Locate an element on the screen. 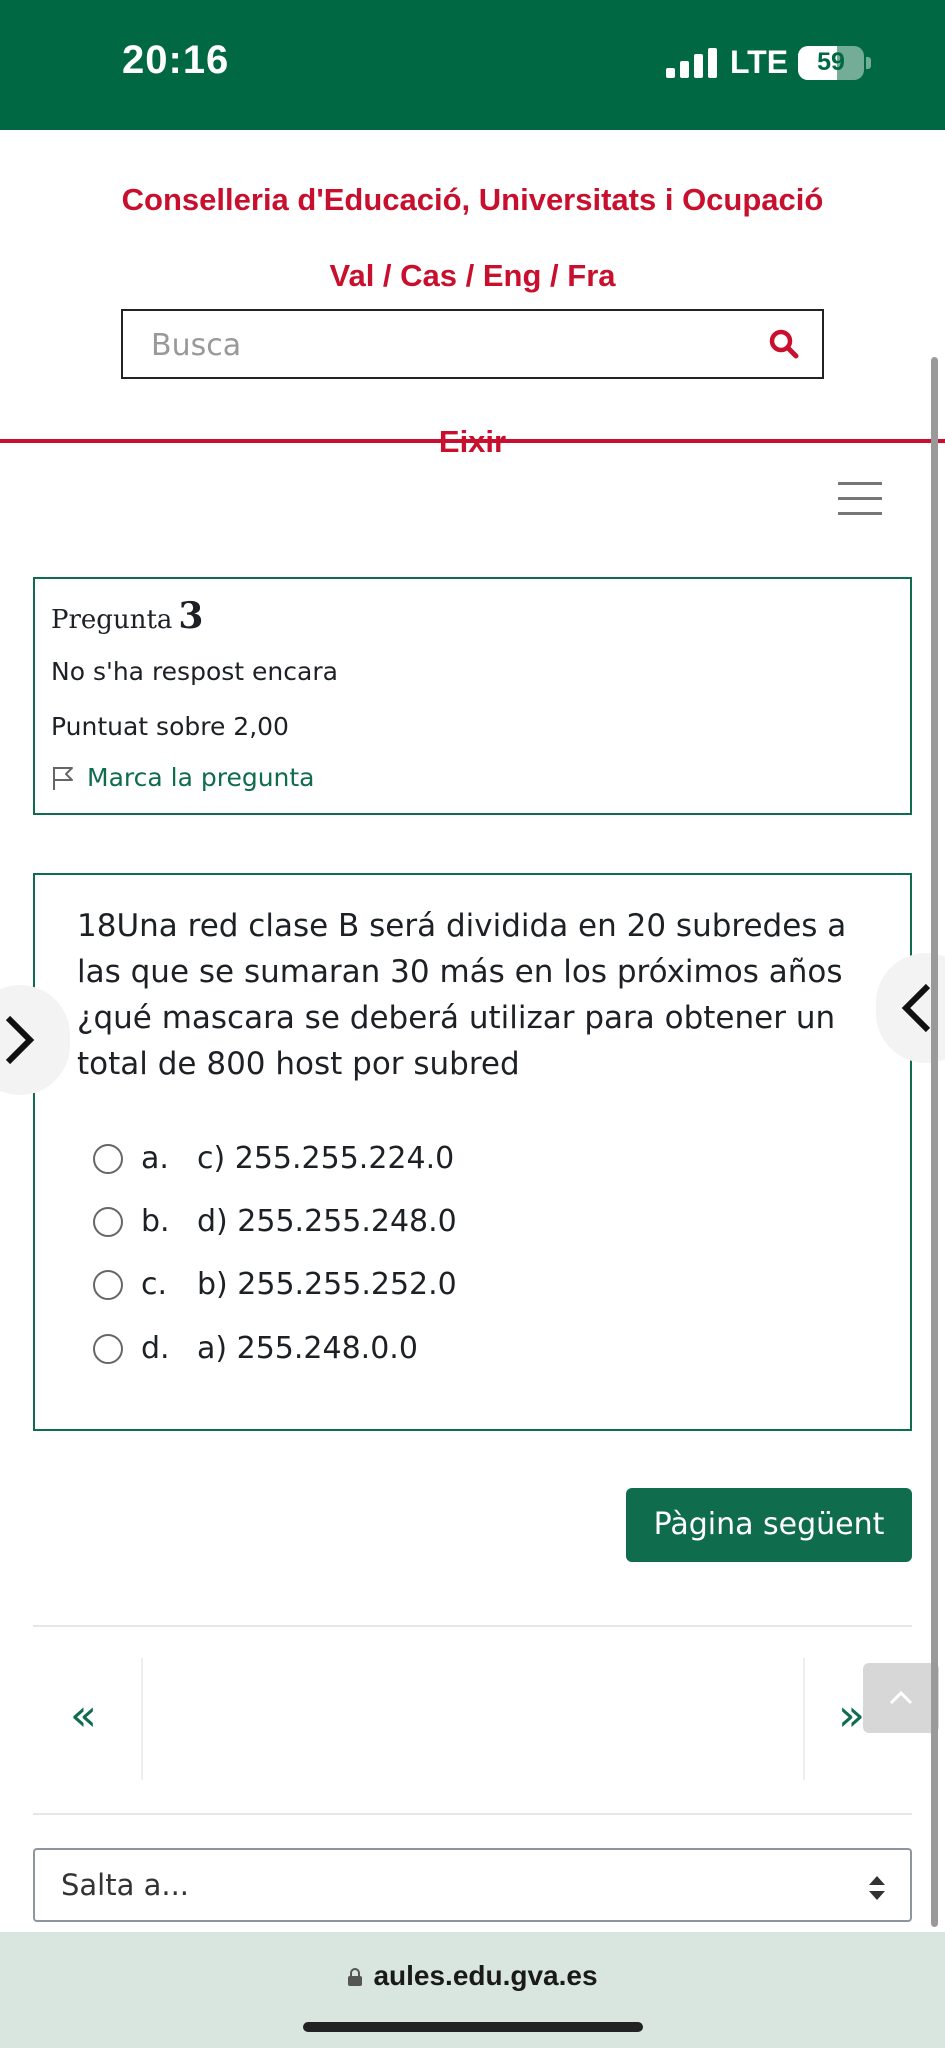 The height and width of the screenshot is (2048, 945). question-number: 3 is located at coordinates (191, 616).